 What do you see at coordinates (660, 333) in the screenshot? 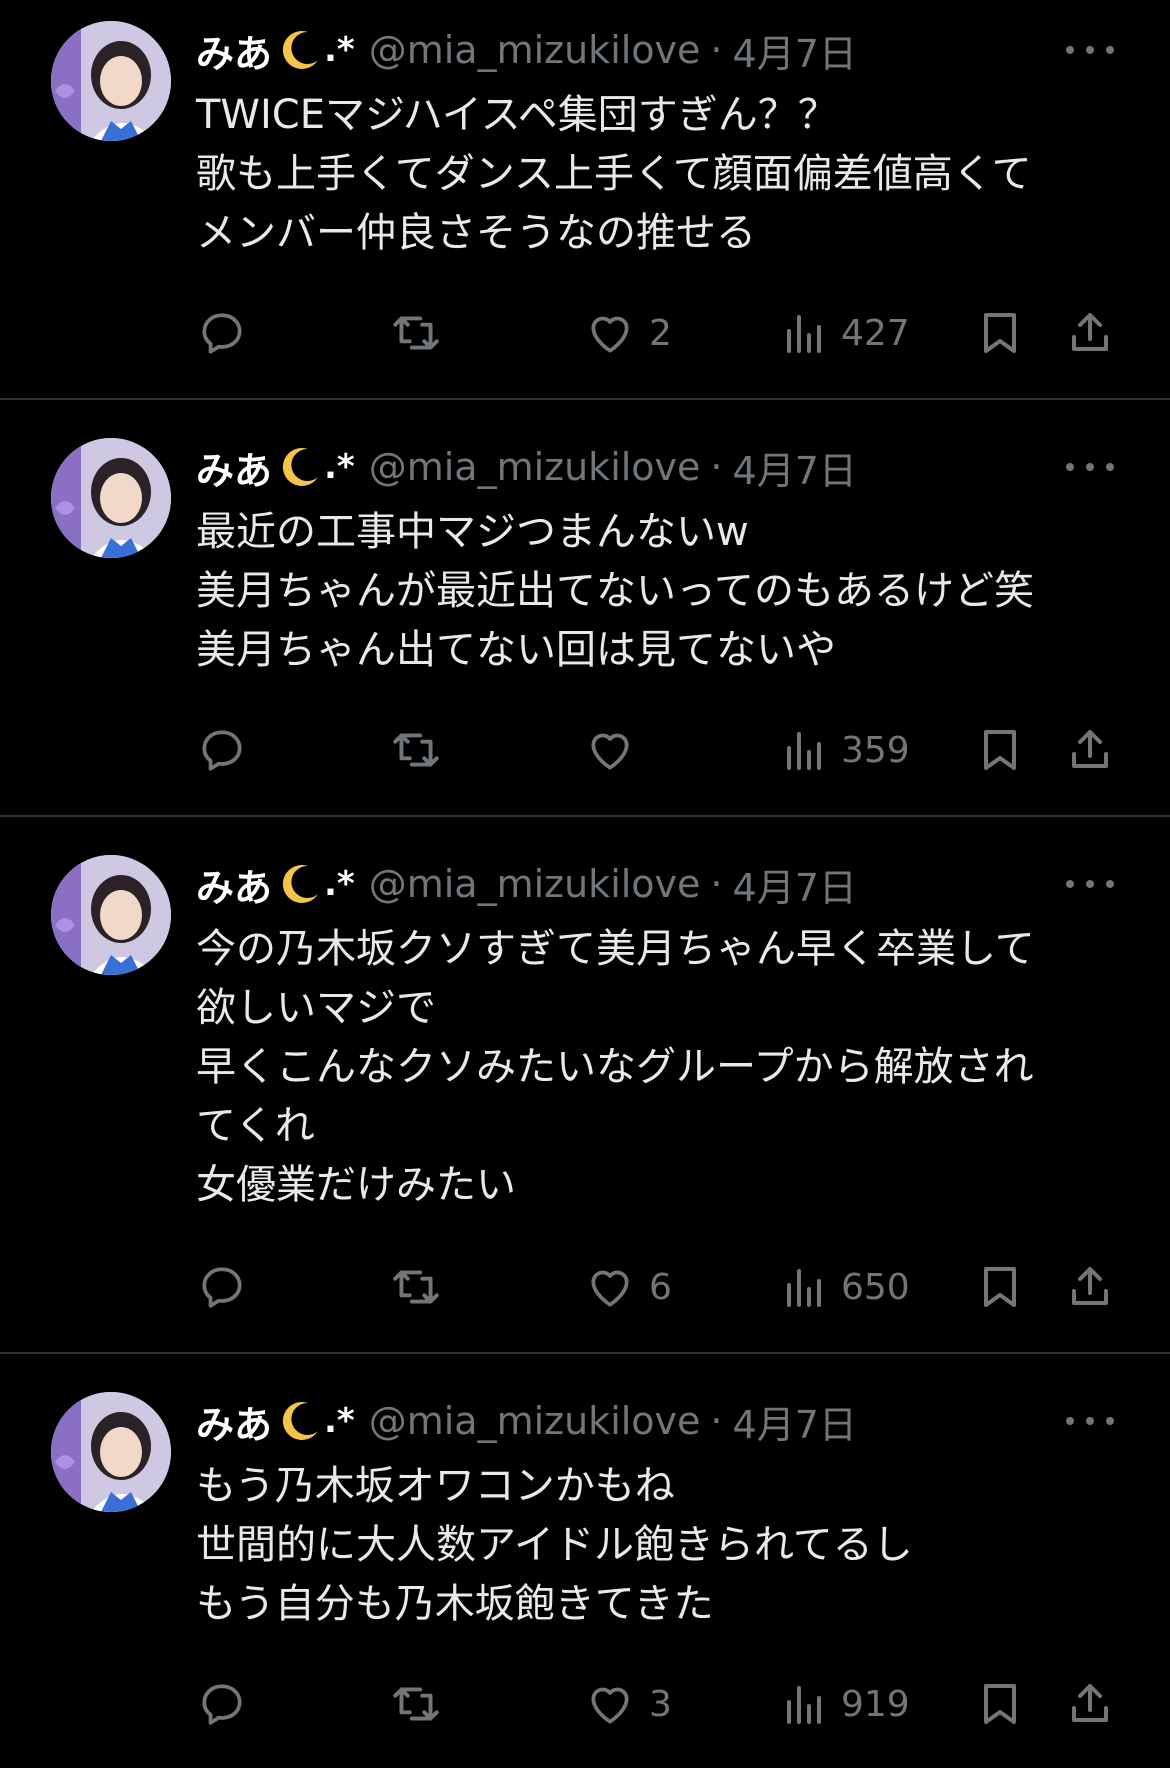
I see `like-count: 2` at bounding box center [660, 333].